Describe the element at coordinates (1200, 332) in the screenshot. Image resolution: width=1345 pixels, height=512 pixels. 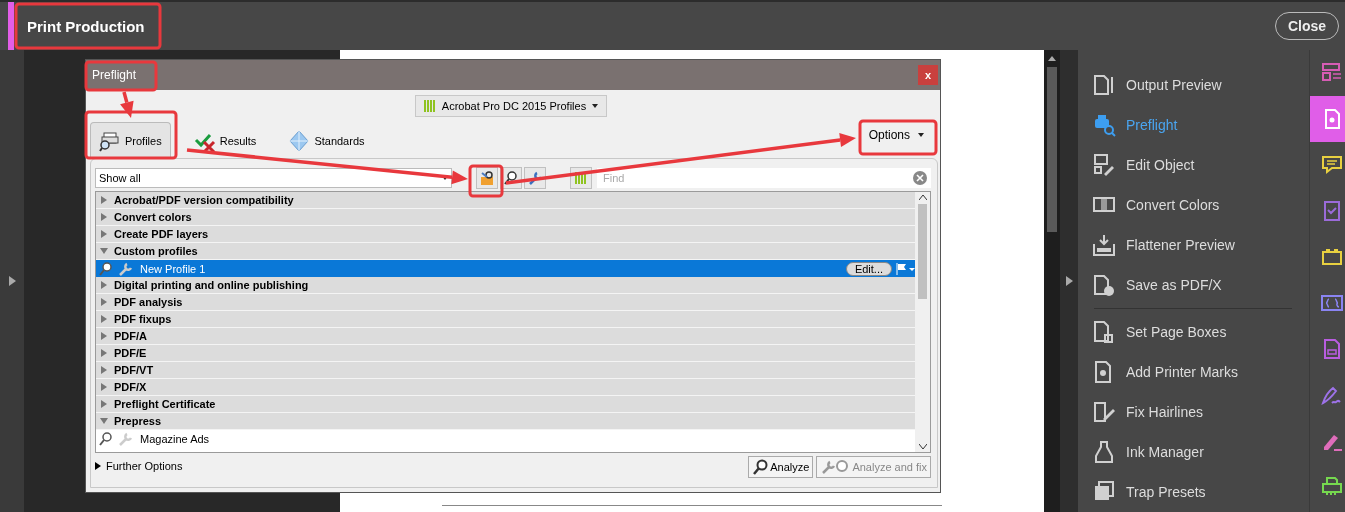
I see `tool-item: Set Page Boxes` at that location.